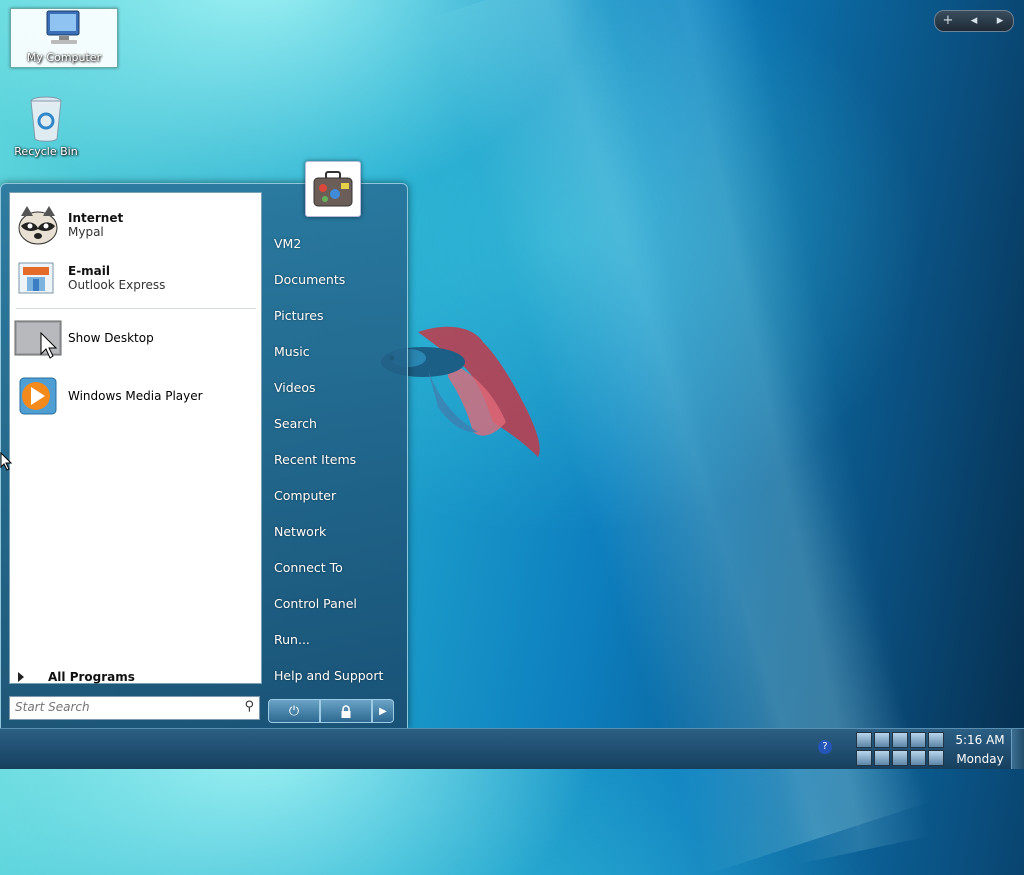  I want to click on start-item-subtitle: Mypal, so click(86, 232).